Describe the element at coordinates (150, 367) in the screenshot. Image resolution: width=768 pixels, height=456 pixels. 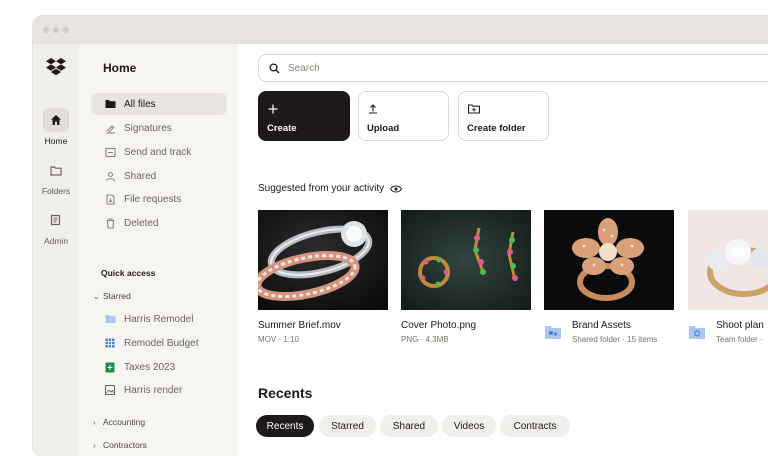
I see `starred-item-label: Taxes 2023` at that location.